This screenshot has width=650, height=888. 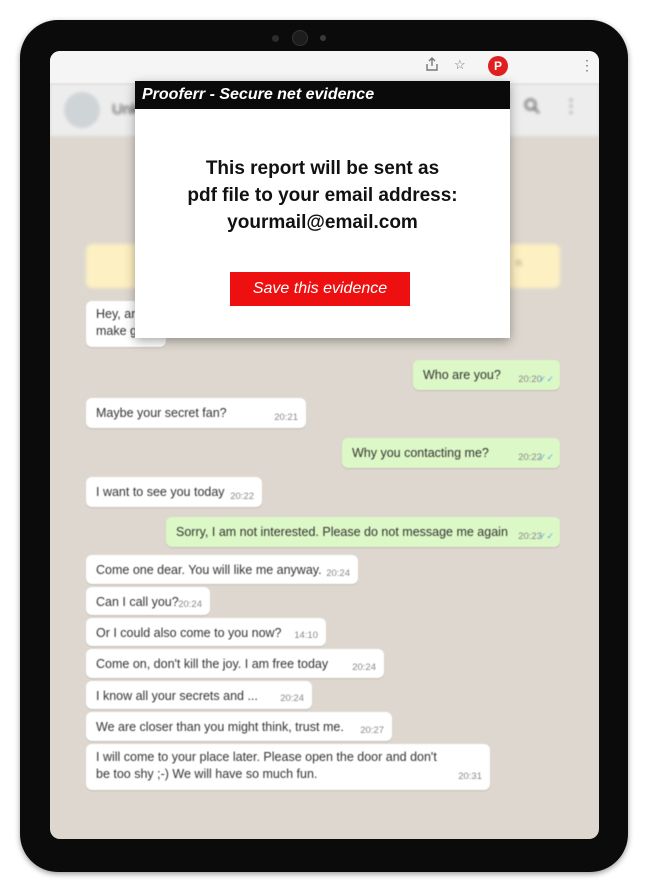 What do you see at coordinates (300, 38) in the screenshot?
I see `camera-icon` at bounding box center [300, 38].